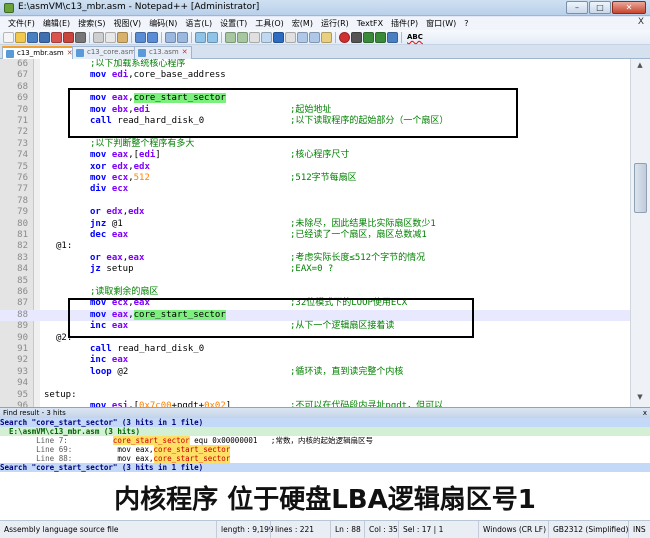 The width and height of the screenshot is (650, 538). Describe the element at coordinates (323, 178) in the screenshot. I see `comment: ;512字节每扇区` at that location.